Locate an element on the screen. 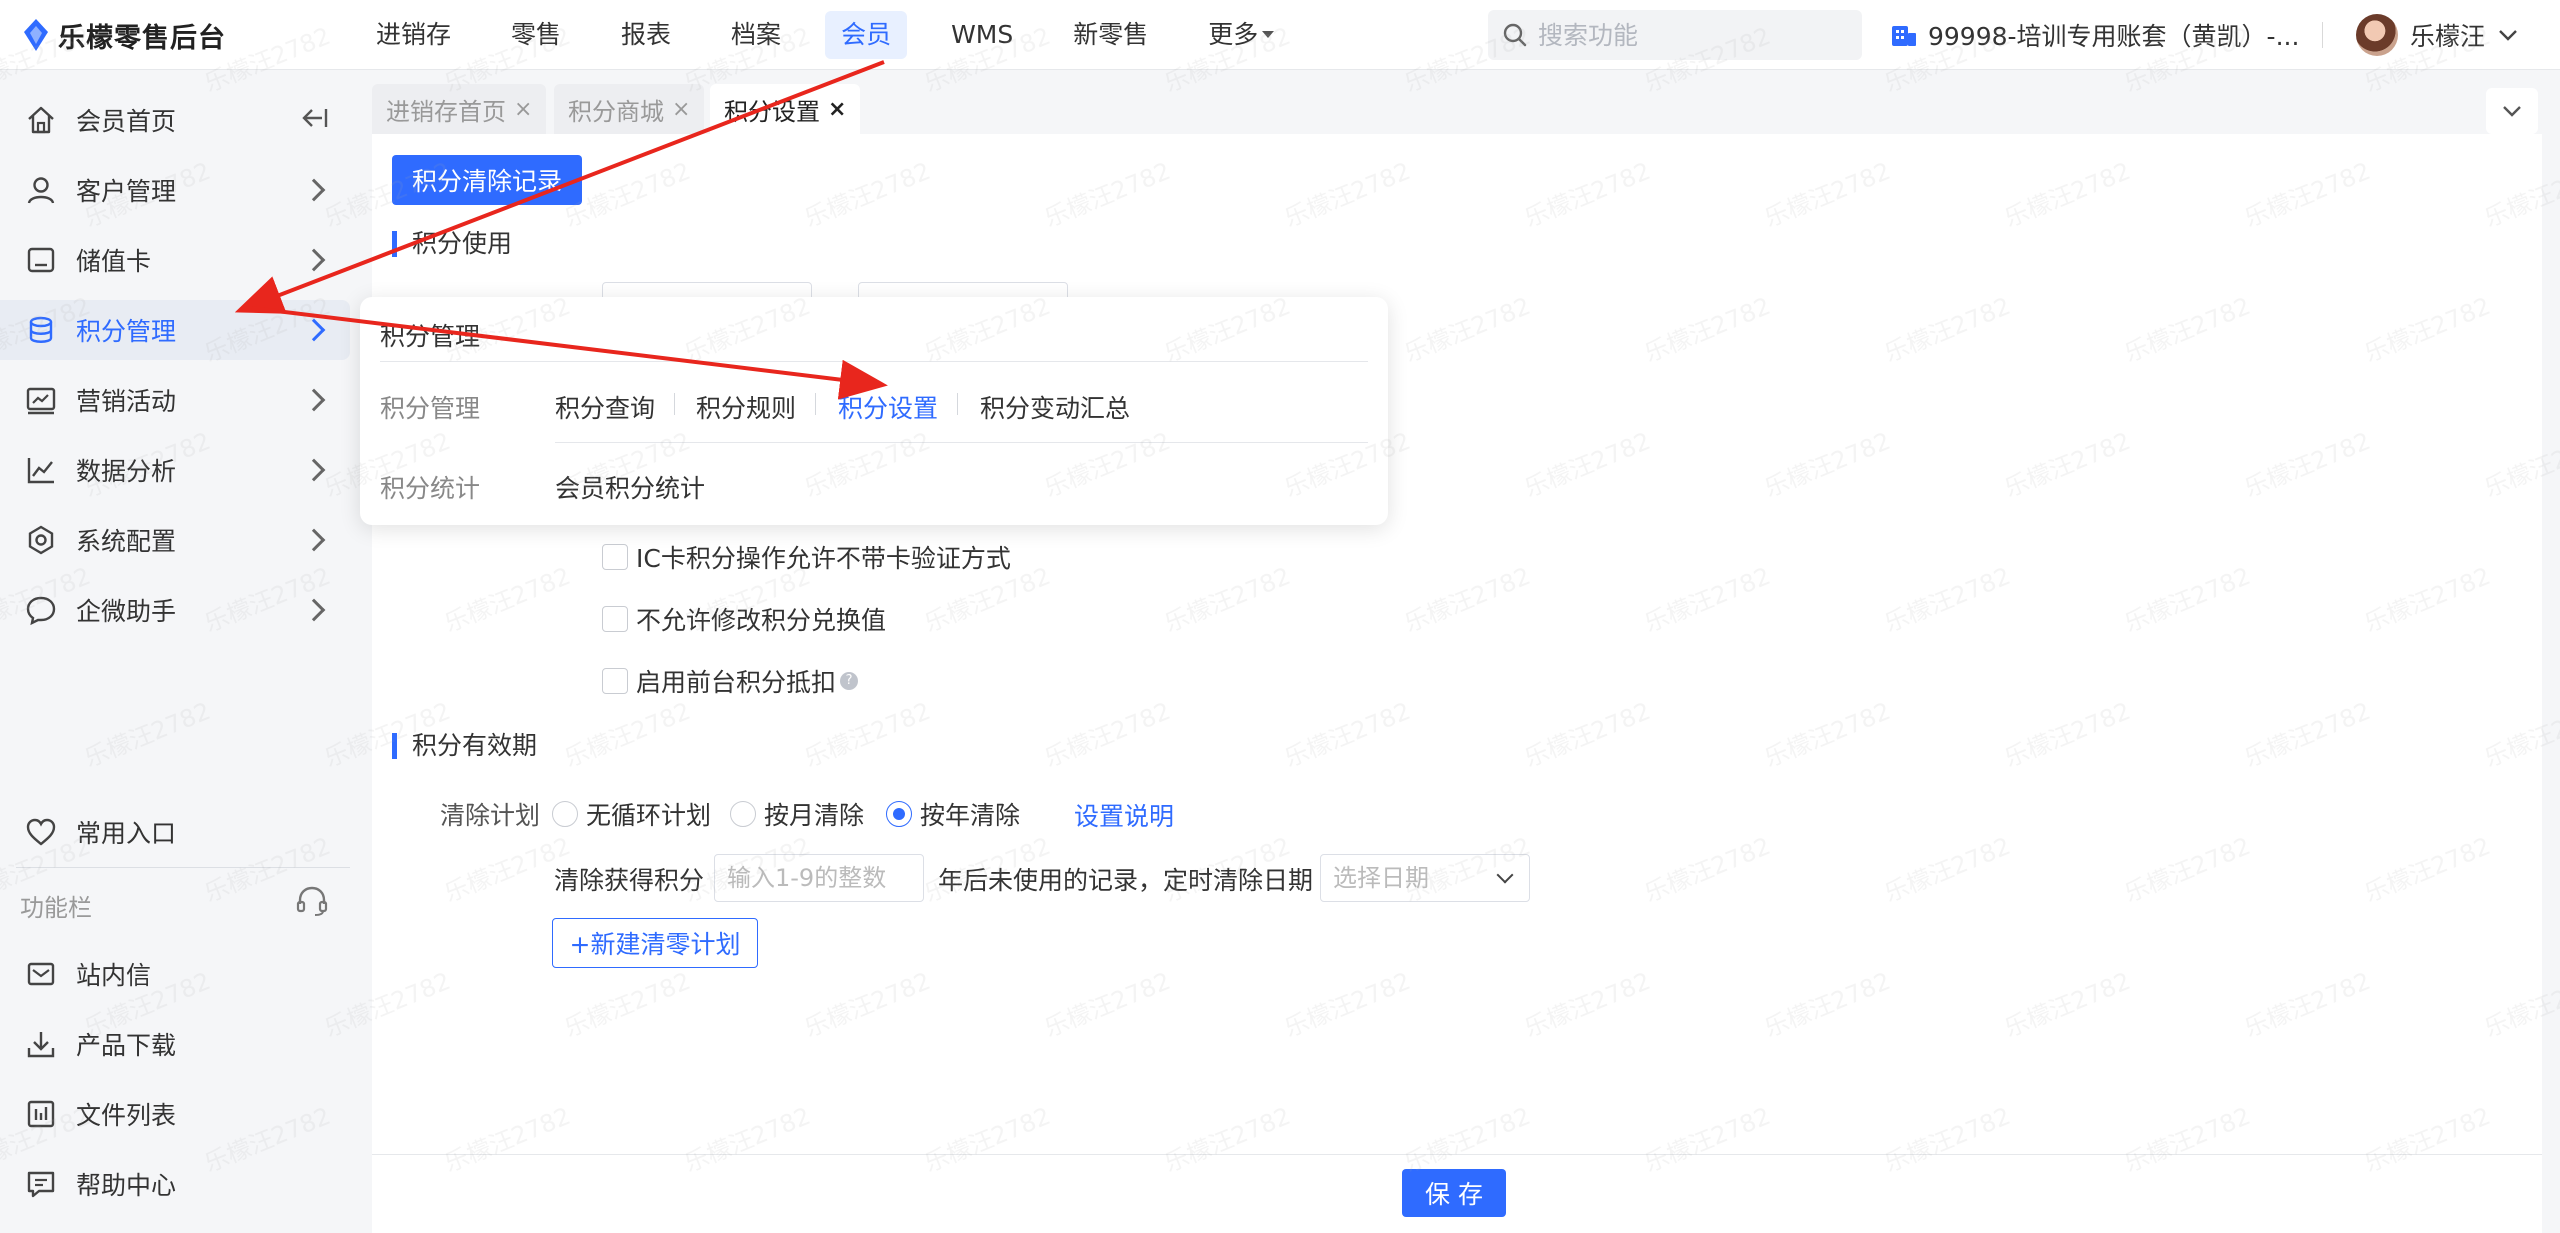 This screenshot has height=1233, width=2560. sidebar-item-label: 储值卡 is located at coordinates (114, 261).